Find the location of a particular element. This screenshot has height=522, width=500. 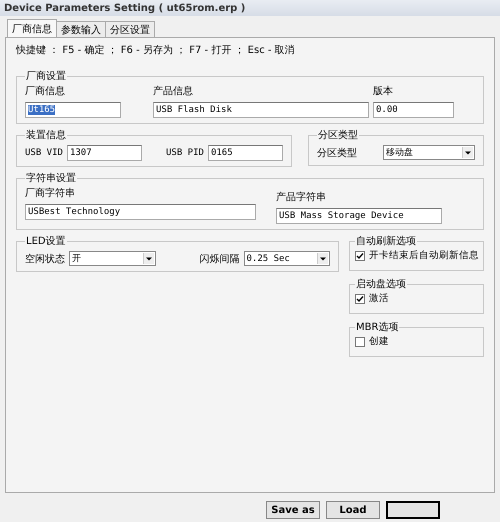

dropdown: 开 is located at coordinates (112, 258).